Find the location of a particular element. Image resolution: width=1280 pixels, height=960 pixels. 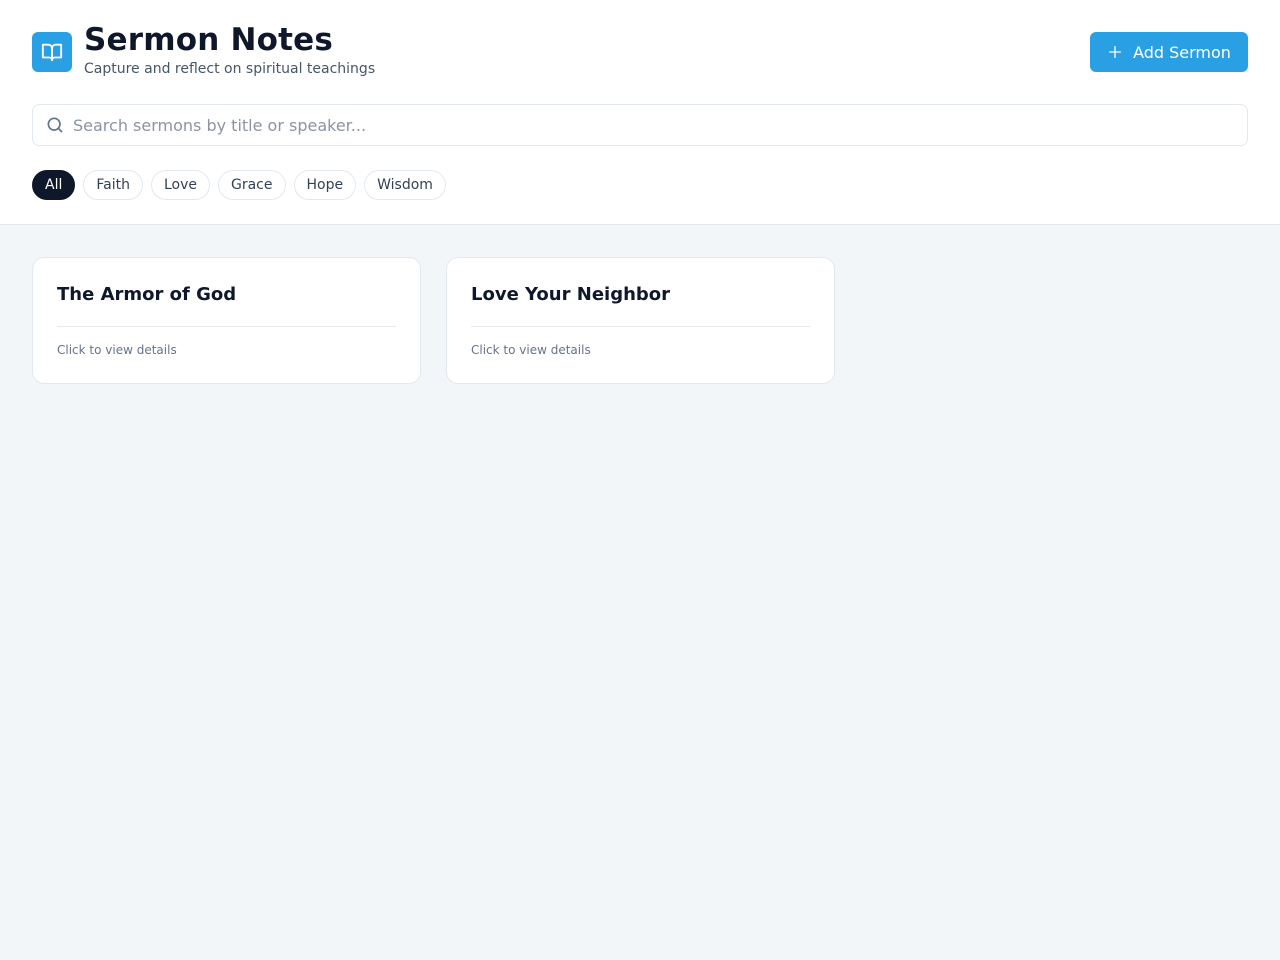

sermon-title: The Armor of God is located at coordinates (147, 294).